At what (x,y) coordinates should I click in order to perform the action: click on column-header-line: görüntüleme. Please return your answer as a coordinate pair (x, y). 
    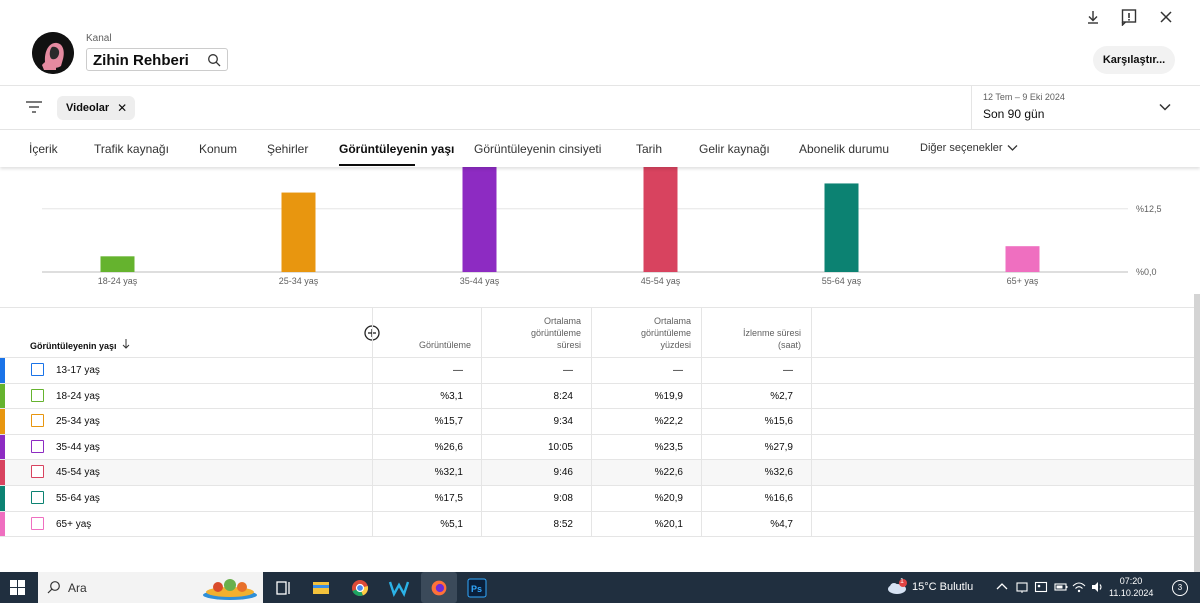
    Looking at the image, I should click on (555, 333).